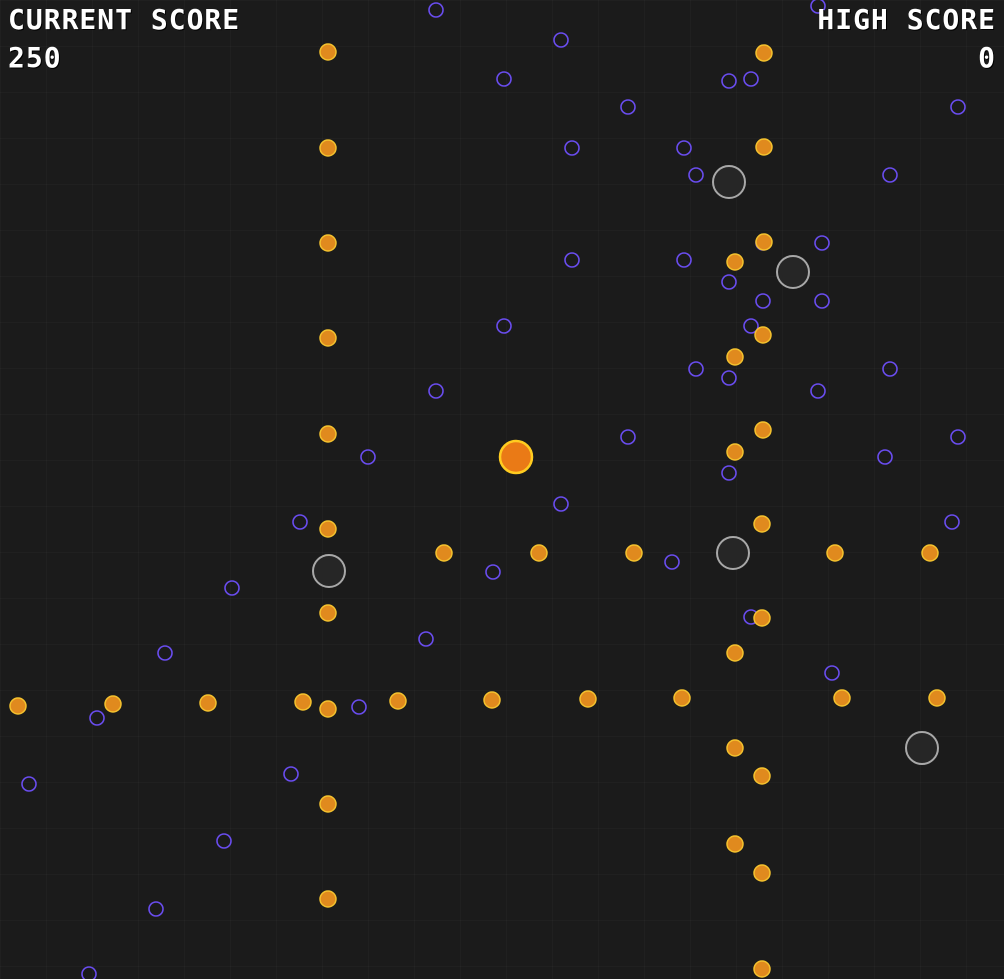 This screenshot has width=1004, height=979. I want to click on current-score-label: CURRENT SCORE, so click(124, 19).